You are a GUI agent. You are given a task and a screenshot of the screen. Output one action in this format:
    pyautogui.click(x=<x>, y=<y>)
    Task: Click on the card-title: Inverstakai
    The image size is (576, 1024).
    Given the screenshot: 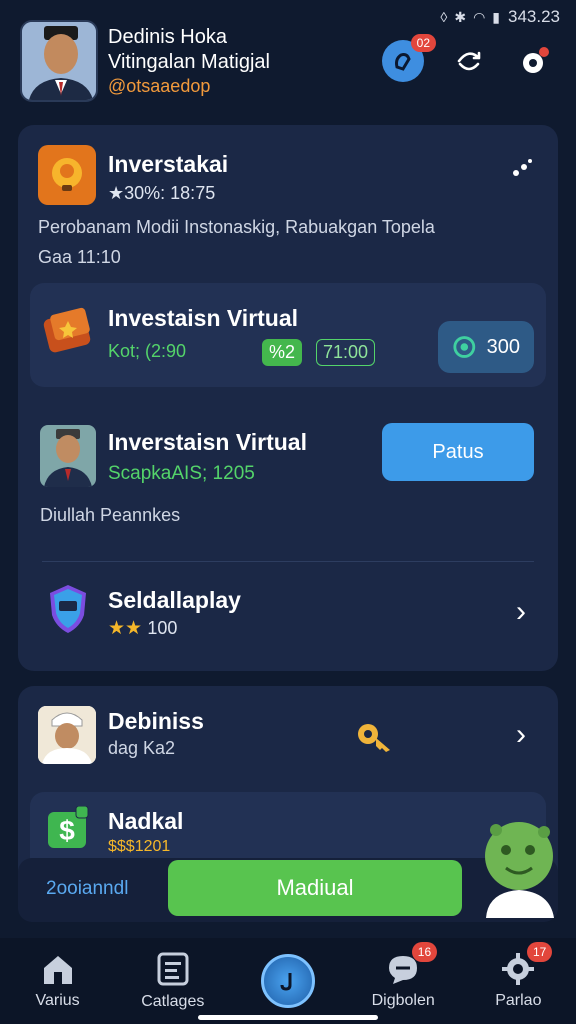 What is the action you would take?
    pyautogui.click(x=168, y=164)
    